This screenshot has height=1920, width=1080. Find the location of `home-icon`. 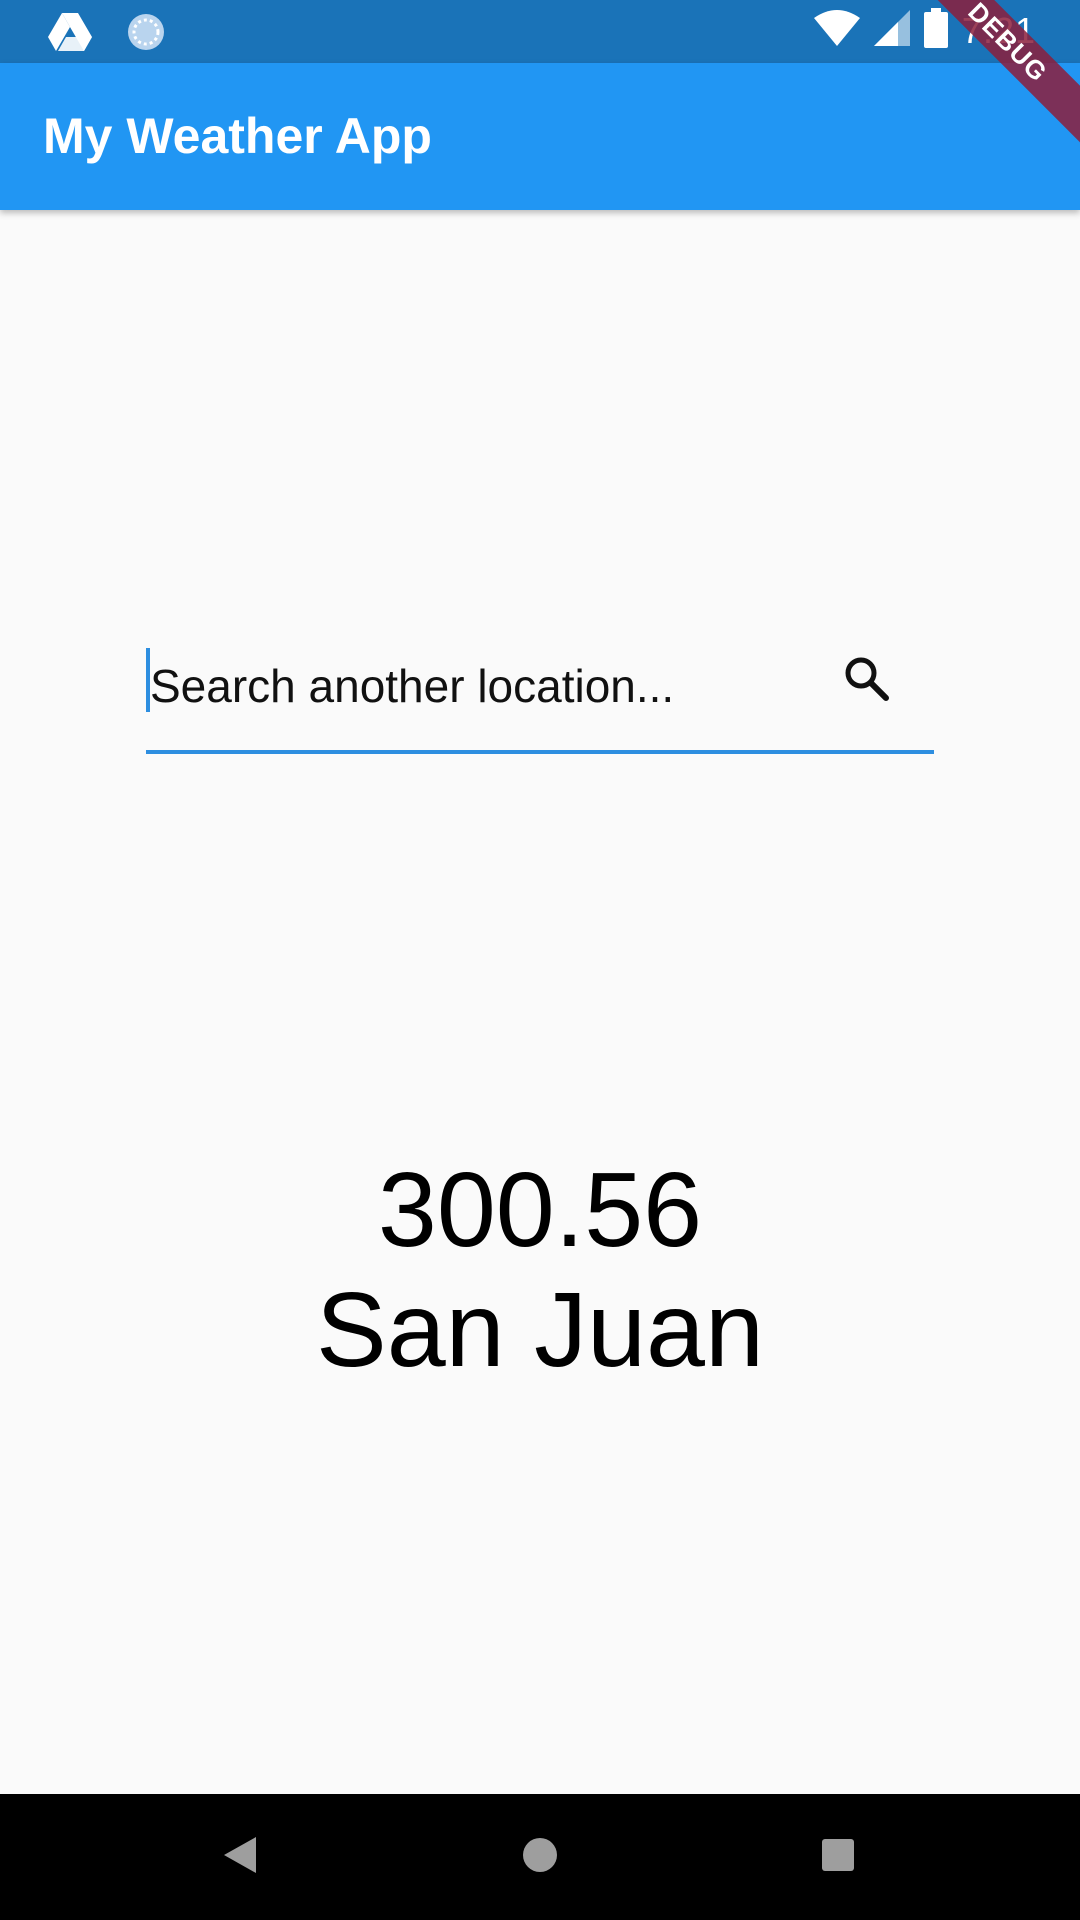

home-icon is located at coordinates (540, 1857).